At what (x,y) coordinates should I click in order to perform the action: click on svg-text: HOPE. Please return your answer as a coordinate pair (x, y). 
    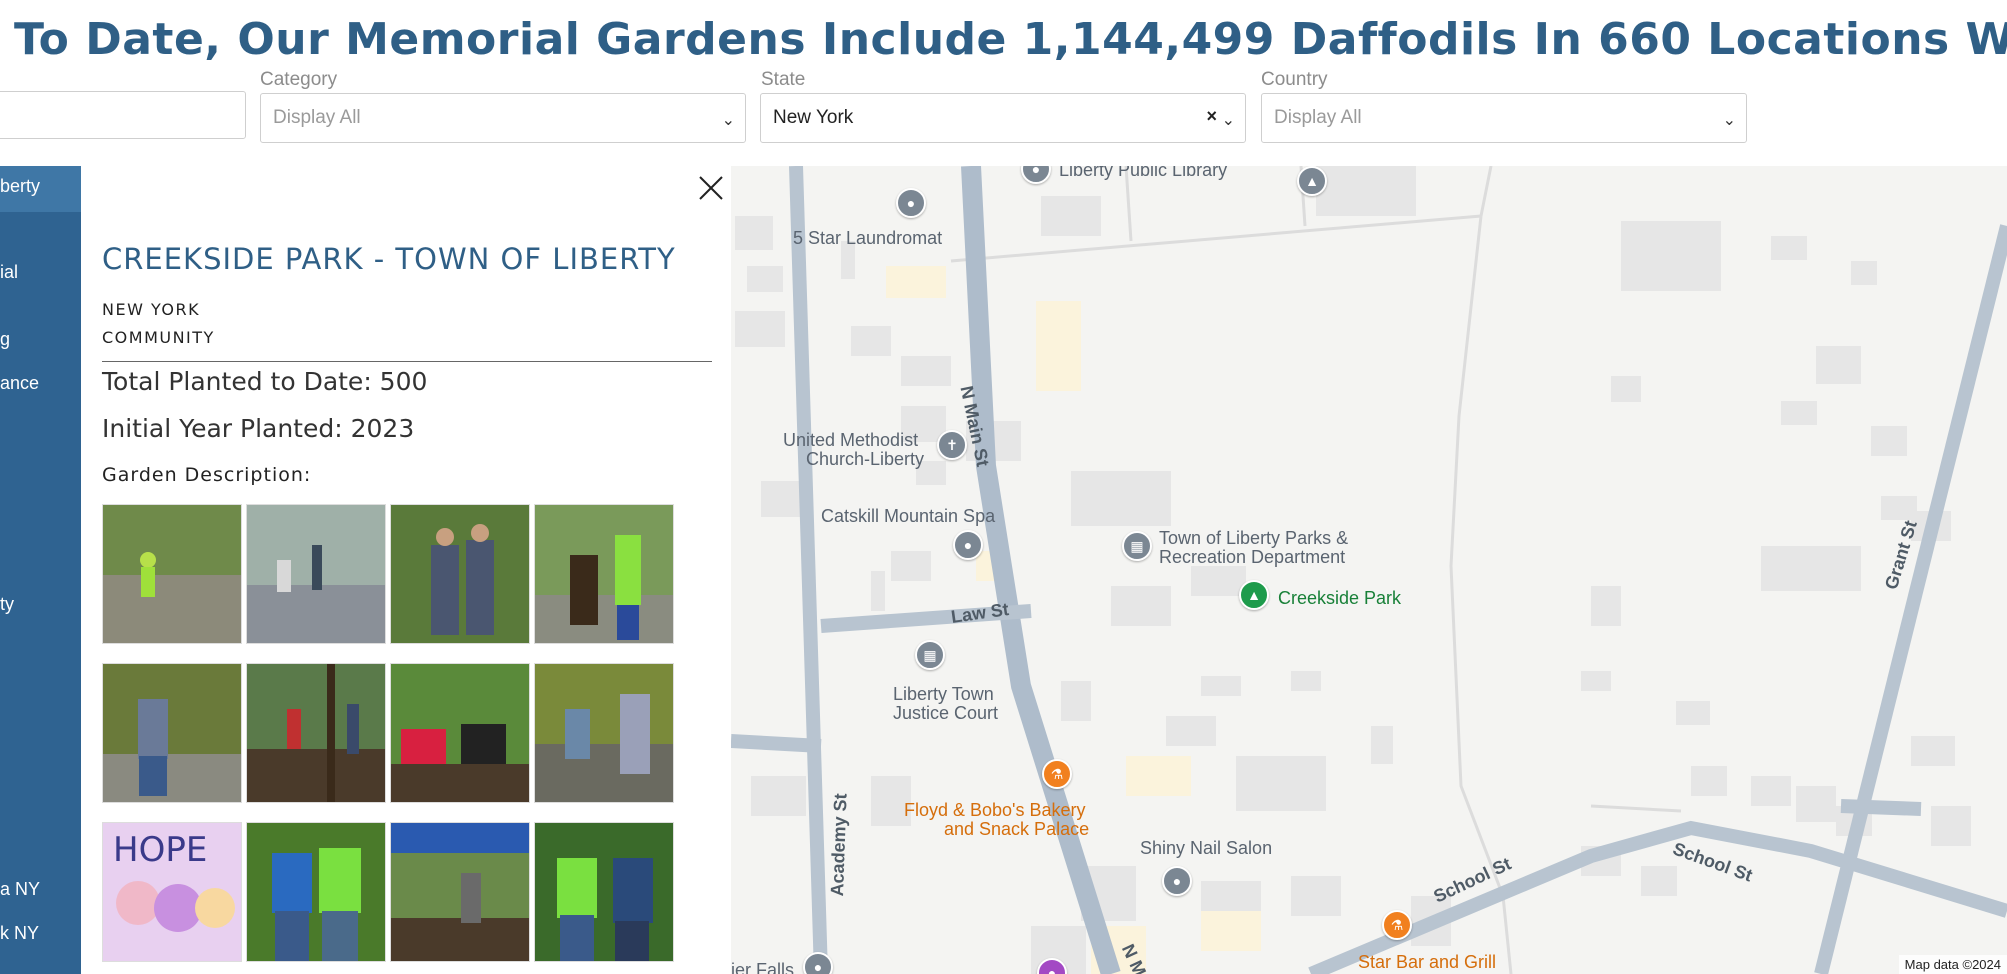
    Looking at the image, I should click on (160, 850).